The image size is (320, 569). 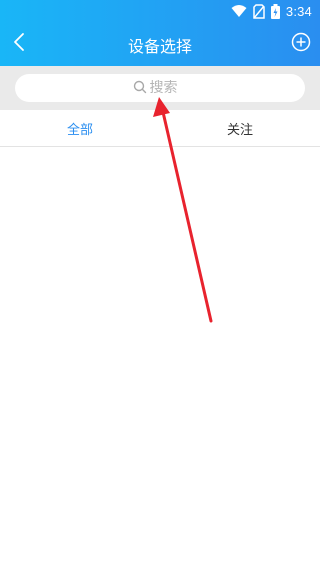 I want to click on back-button, so click(x=19, y=44).